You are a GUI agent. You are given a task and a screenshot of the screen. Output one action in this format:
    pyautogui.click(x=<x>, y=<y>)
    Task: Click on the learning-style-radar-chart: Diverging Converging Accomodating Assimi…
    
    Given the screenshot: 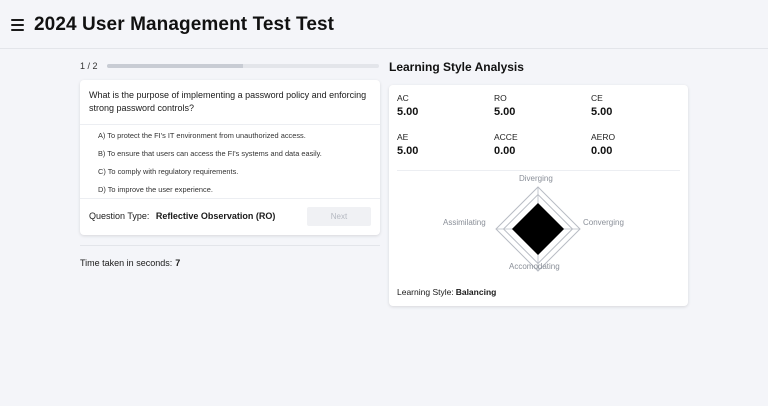 What is the action you would take?
    pyautogui.click(x=538, y=227)
    